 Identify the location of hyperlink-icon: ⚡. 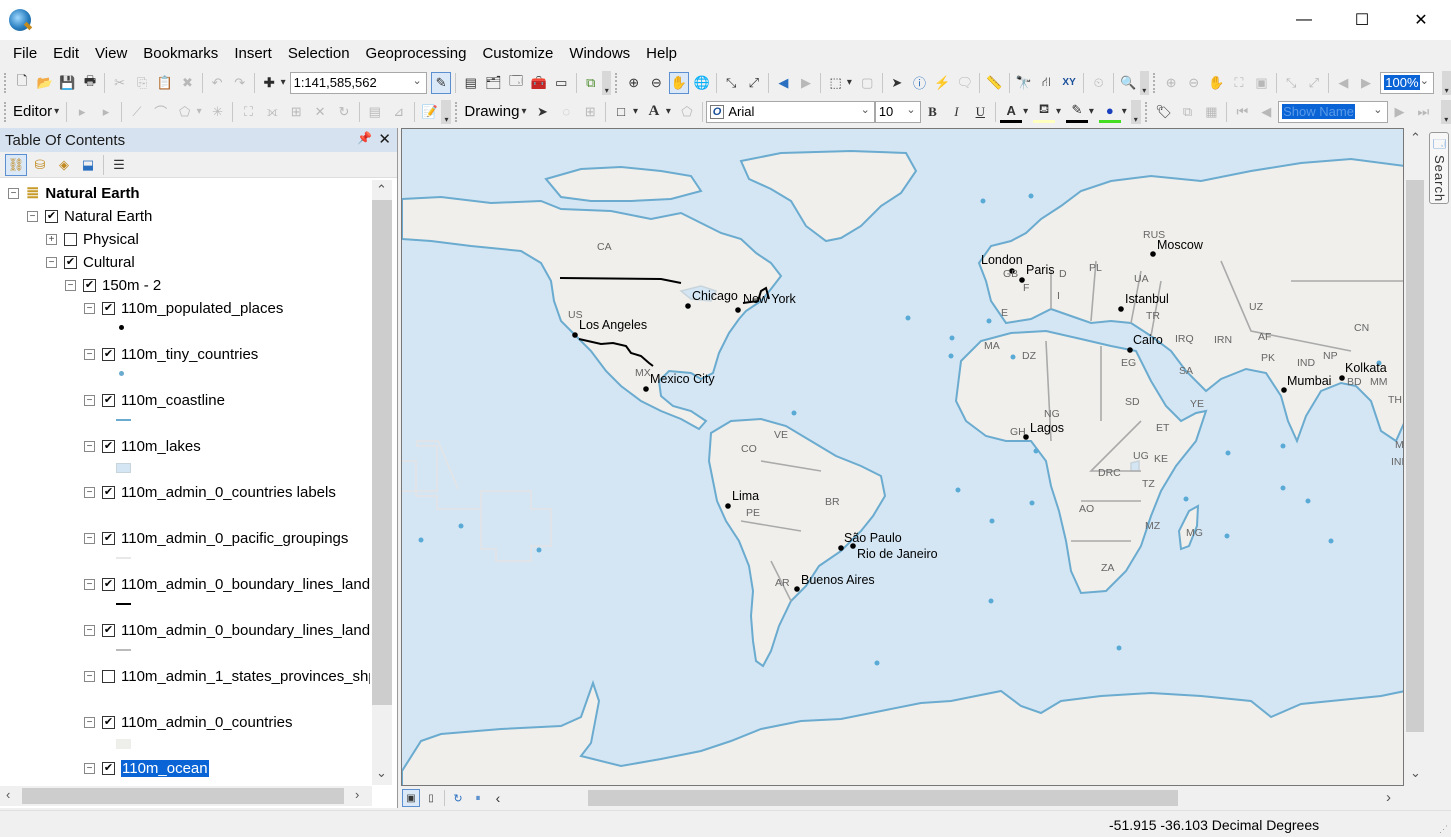
(942, 83).